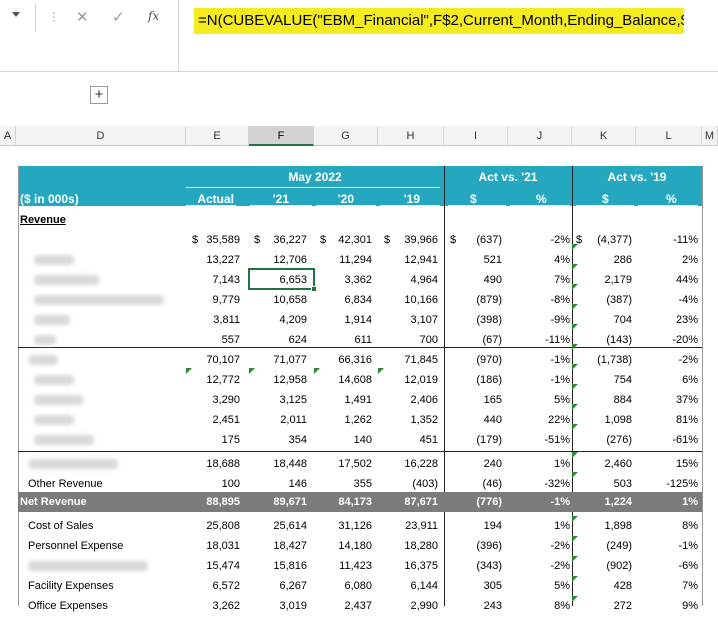 The width and height of the screenshot is (718, 620). What do you see at coordinates (602, 300) in the screenshot?
I see `cell-k: (387)` at bounding box center [602, 300].